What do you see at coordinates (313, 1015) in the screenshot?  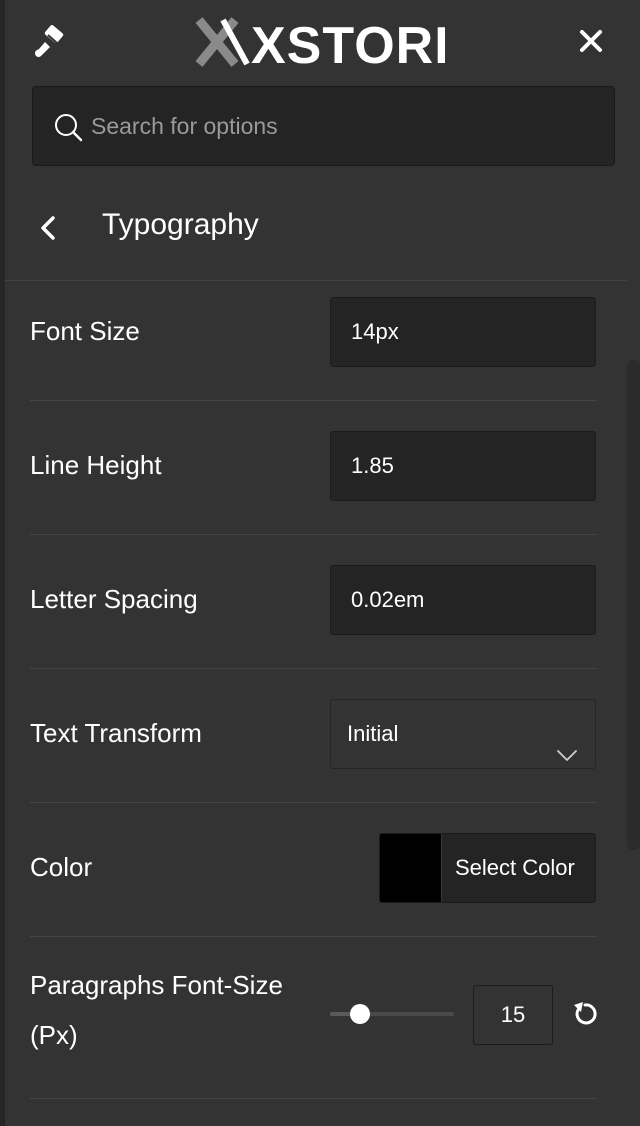 I see `paragraphs-font-size-row: Paragraphs Font-Size (Px) 15` at bounding box center [313, 1015].